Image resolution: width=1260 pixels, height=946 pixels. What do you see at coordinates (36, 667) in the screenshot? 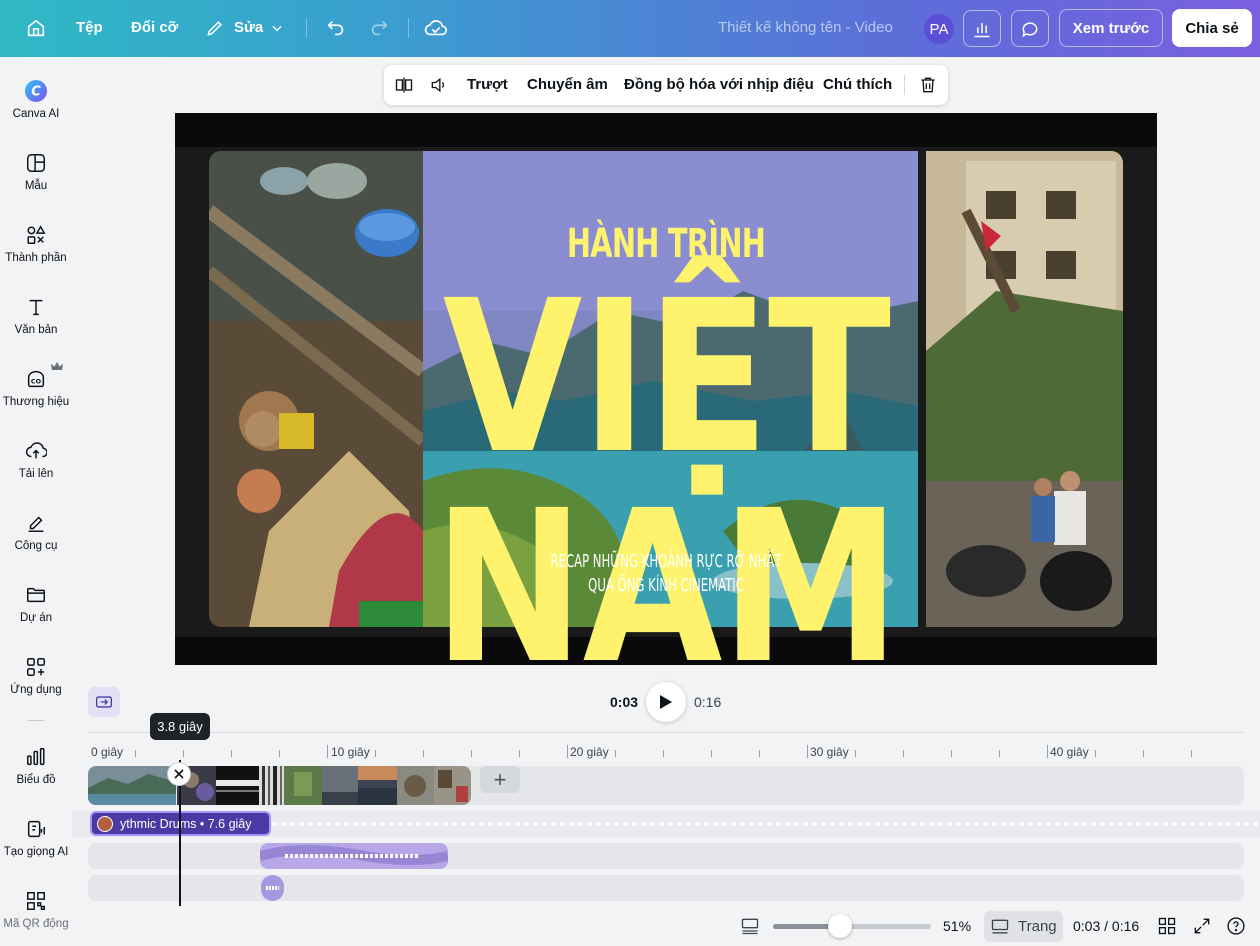
I see `apps-icon` at bounding box center [36, 667].